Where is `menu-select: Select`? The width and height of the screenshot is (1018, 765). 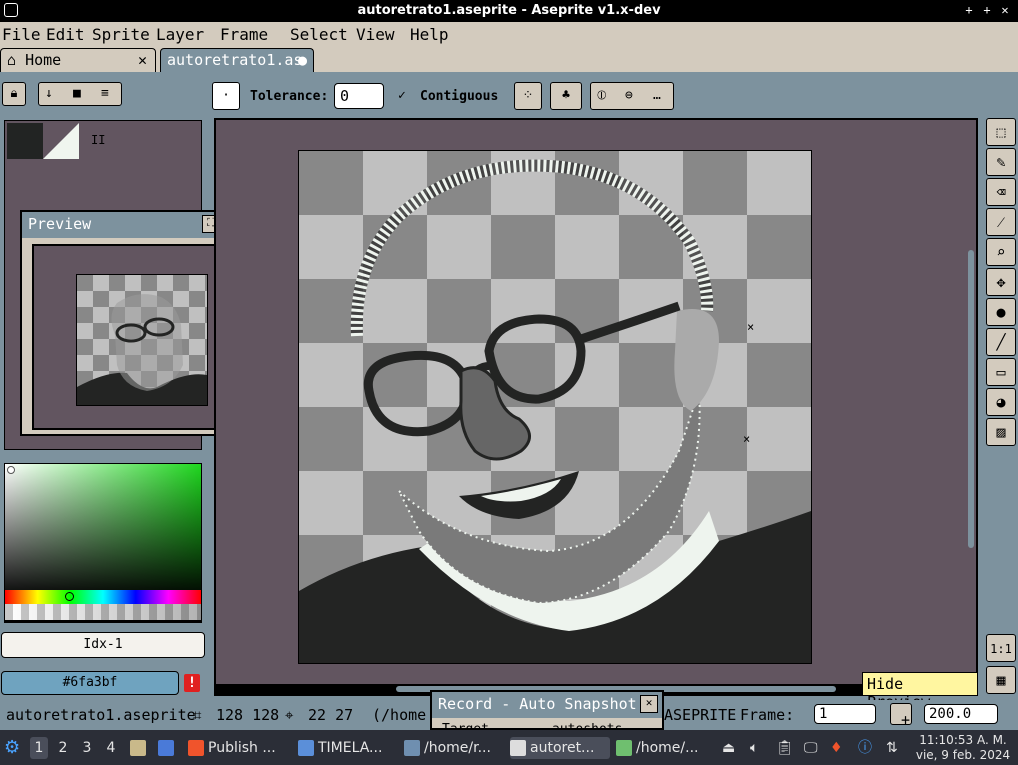 menu-select: Select is located at coordinates (319, 34).